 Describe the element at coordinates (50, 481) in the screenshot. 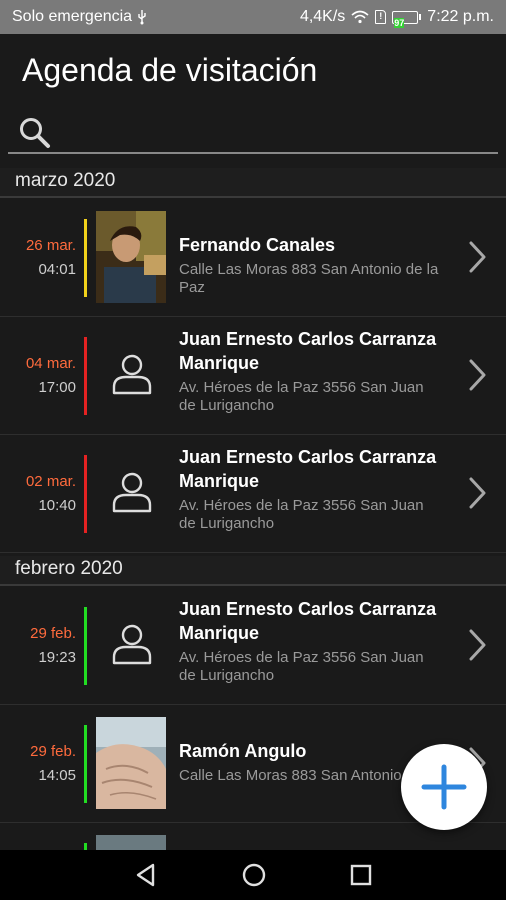

I see `visit-day: 02 mar.` at that location.